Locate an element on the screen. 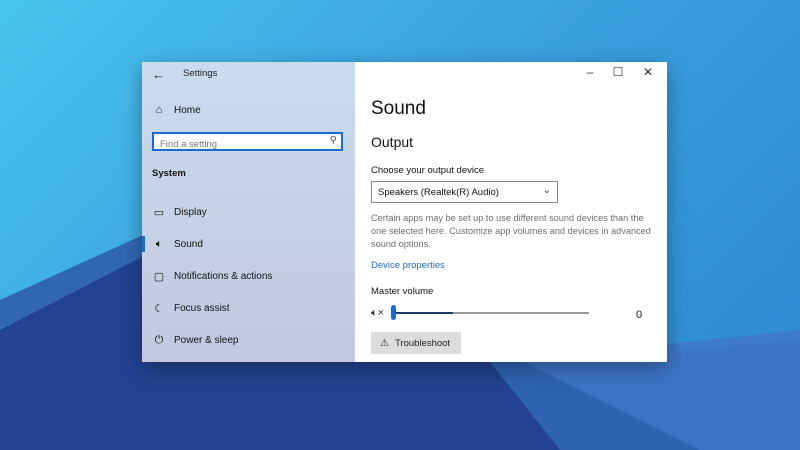 The height and width of the screenshot is (450, 800). sidebar-item-label: Sound is located at coordinates (188, 244).